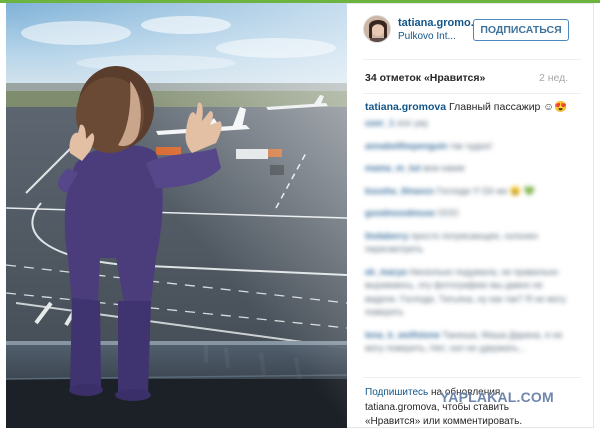 Image resolution: width=600 pixels, height=428 pixels. I want to click on footer-divider, so click(472, 377).